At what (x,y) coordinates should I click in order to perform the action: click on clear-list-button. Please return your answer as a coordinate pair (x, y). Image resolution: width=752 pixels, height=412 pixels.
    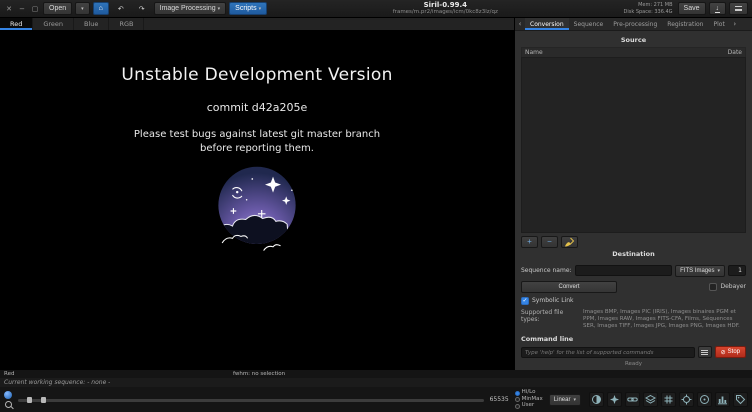
    Looking at the image, I should click on (569, 241).